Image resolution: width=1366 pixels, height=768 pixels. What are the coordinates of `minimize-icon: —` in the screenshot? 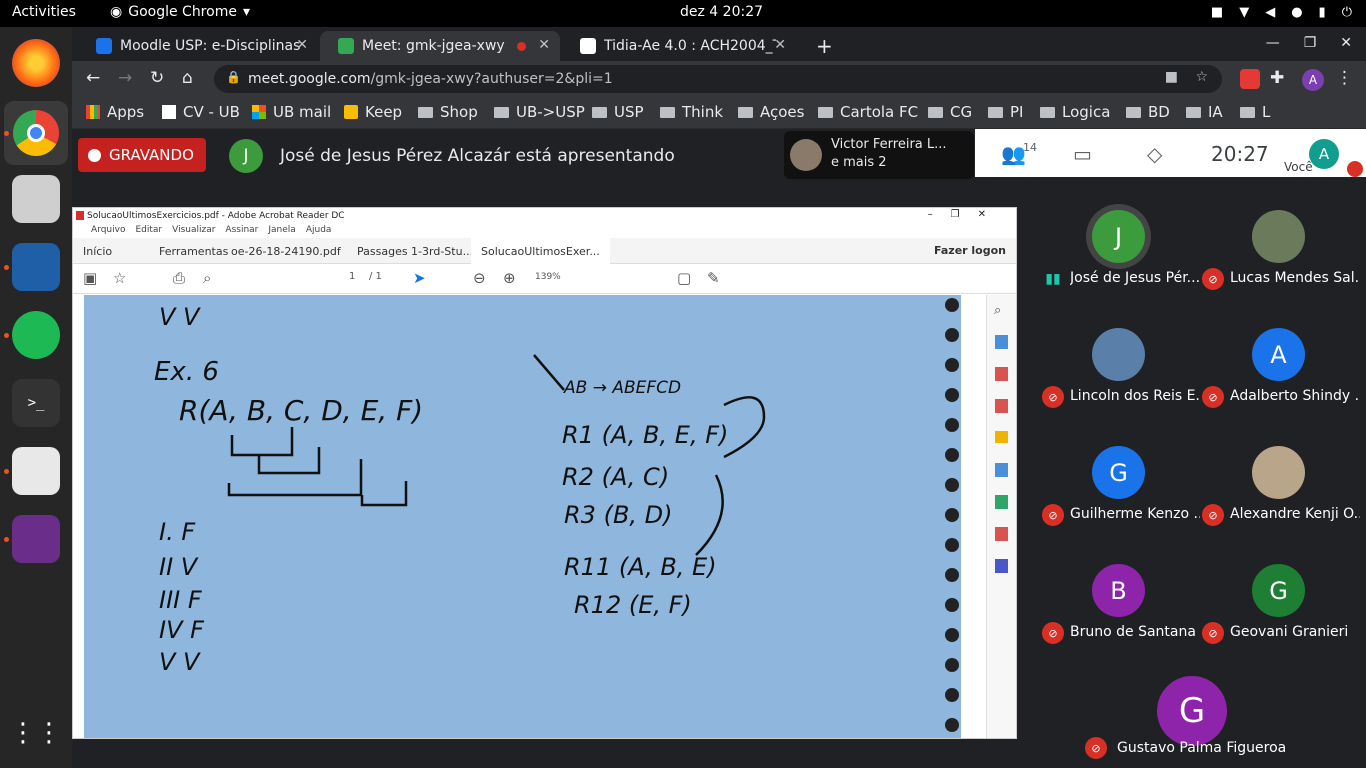 It's located at (1273, 43).